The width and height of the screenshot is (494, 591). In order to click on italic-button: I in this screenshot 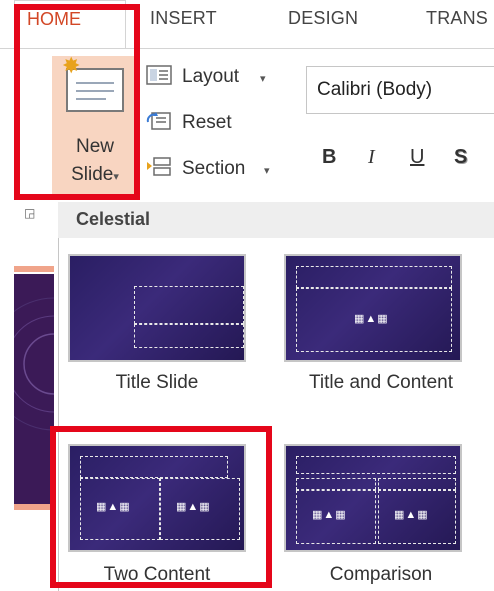, I will do `click(371, 157)`.